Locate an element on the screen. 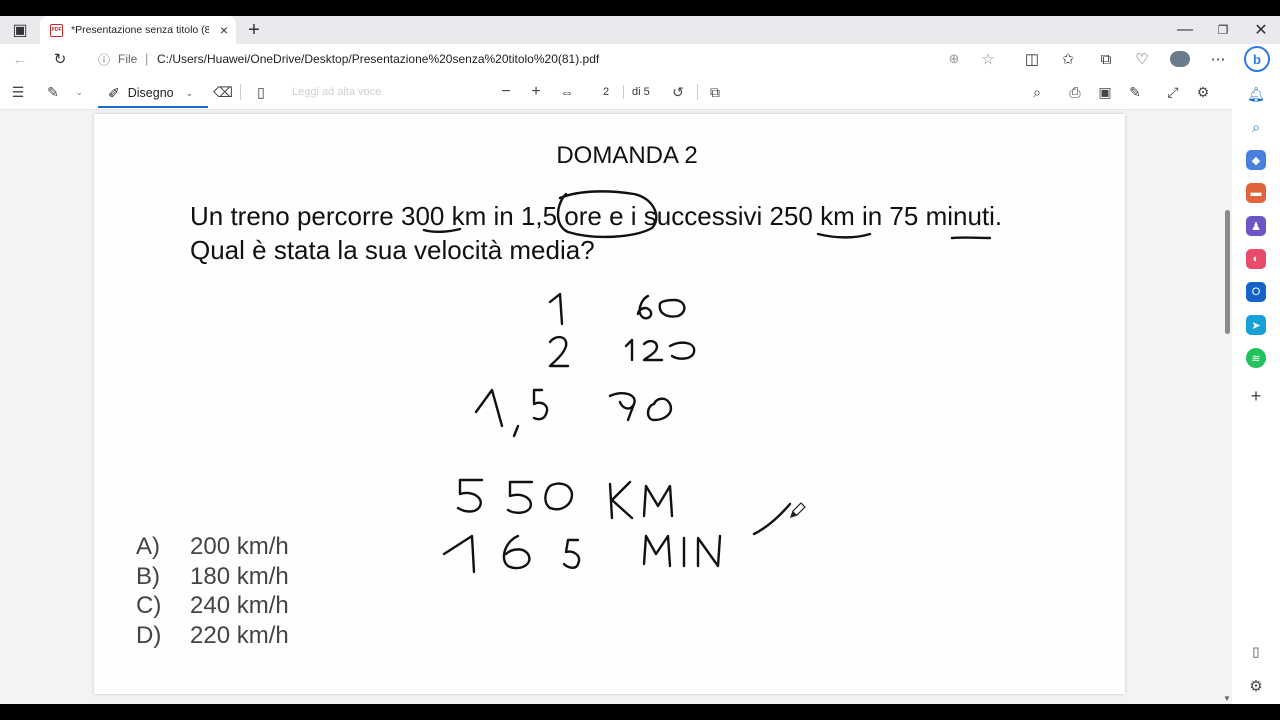 This screenshot has height=720, width=1280. fullscreen-icon: ⤢ is located at coordinates (1173, 92).